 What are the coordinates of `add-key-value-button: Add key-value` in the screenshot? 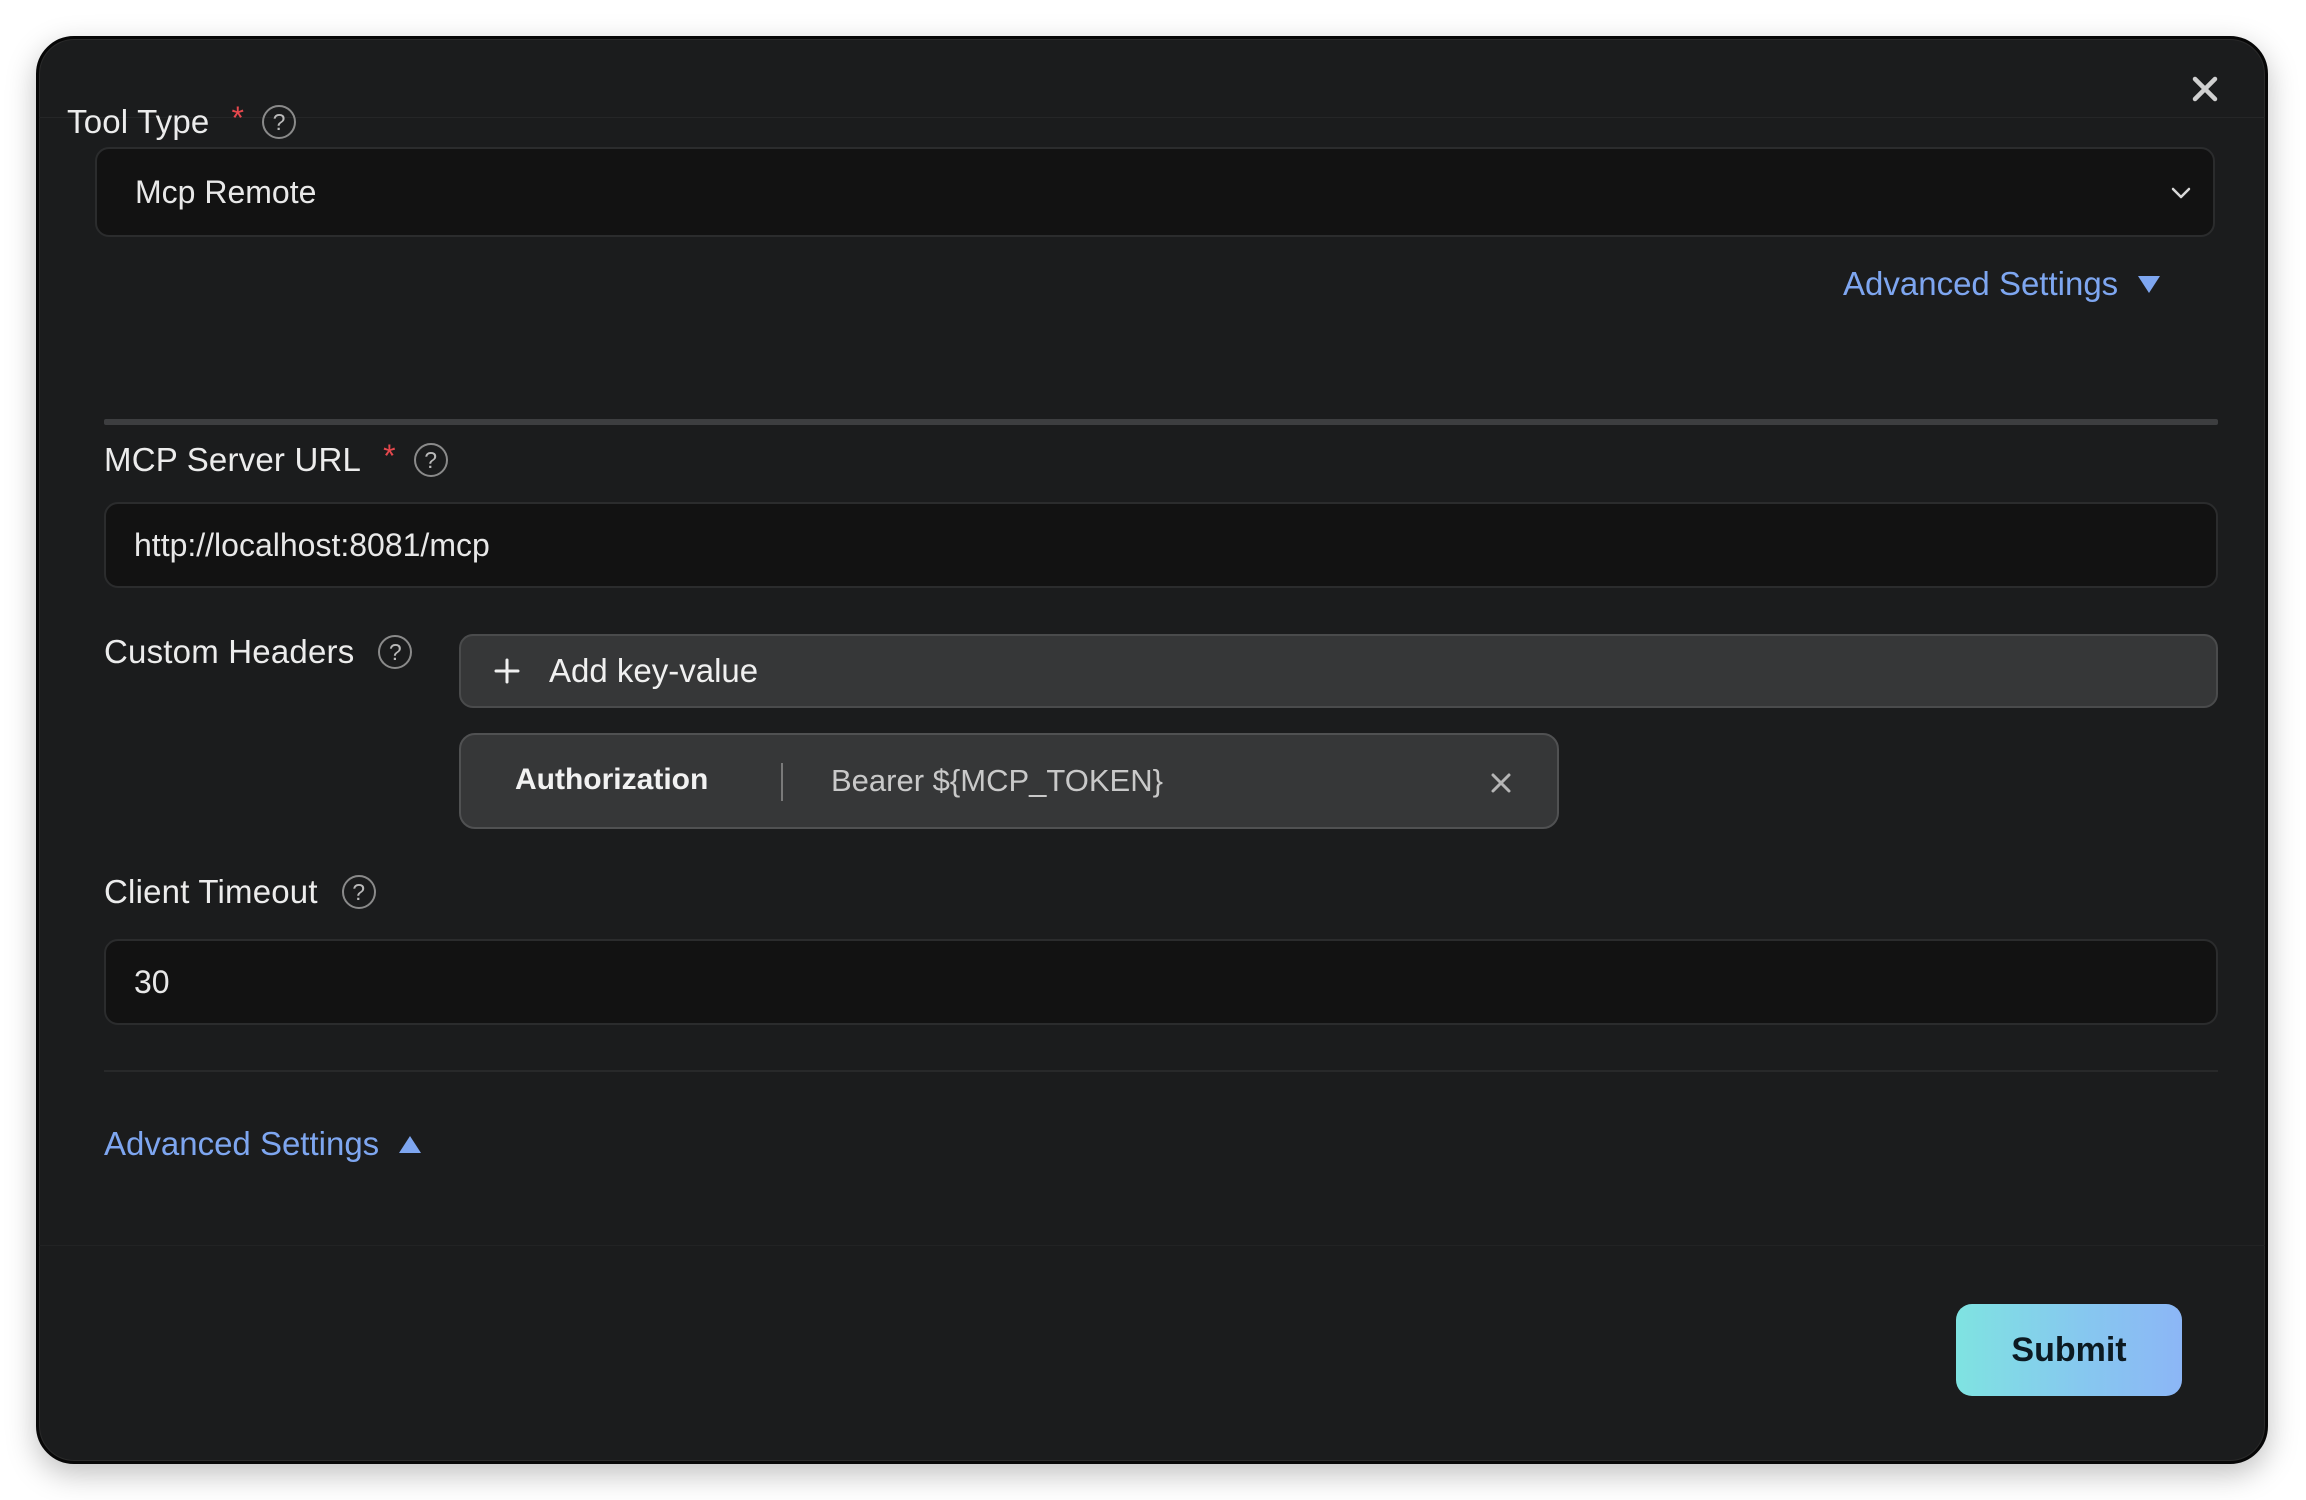 It's located at (1338, 671).